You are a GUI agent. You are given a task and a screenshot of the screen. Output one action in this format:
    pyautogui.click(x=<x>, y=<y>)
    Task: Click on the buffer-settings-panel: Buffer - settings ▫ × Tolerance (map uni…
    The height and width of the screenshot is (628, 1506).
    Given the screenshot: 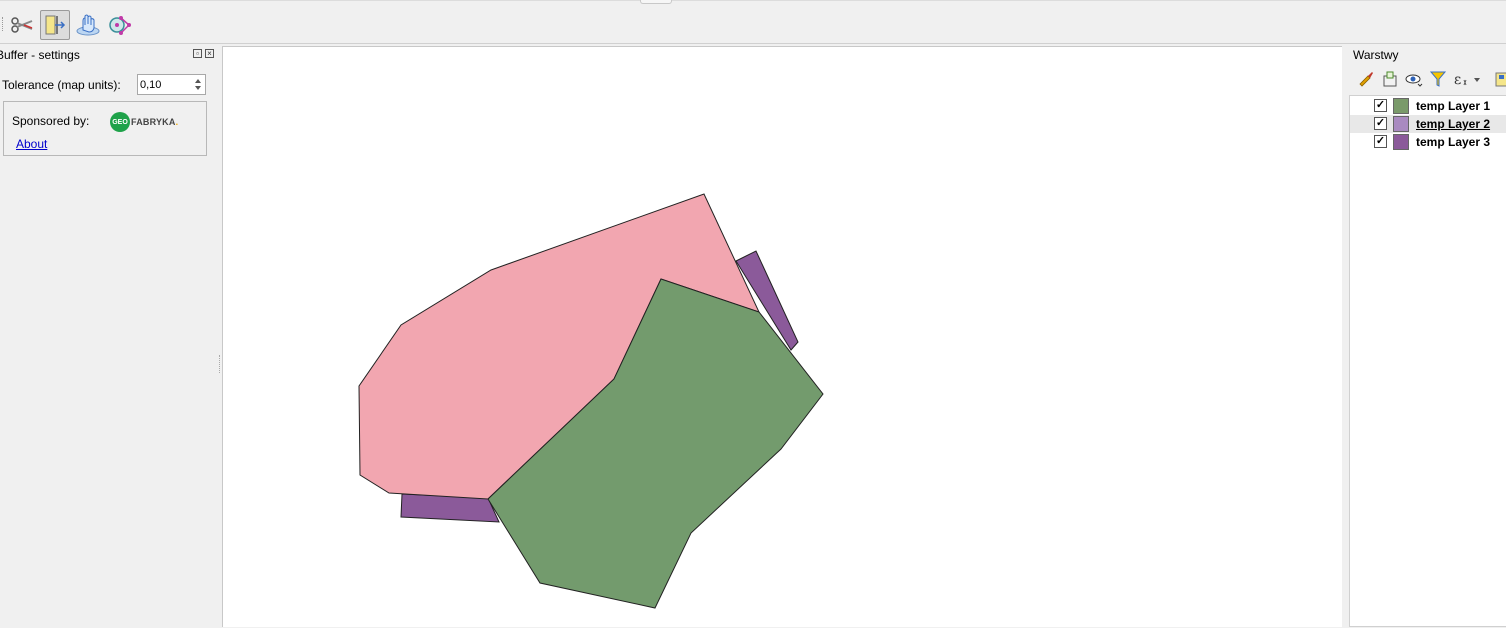 What is the action you would take?
    pyautogui.click(x=110, y=335)
    